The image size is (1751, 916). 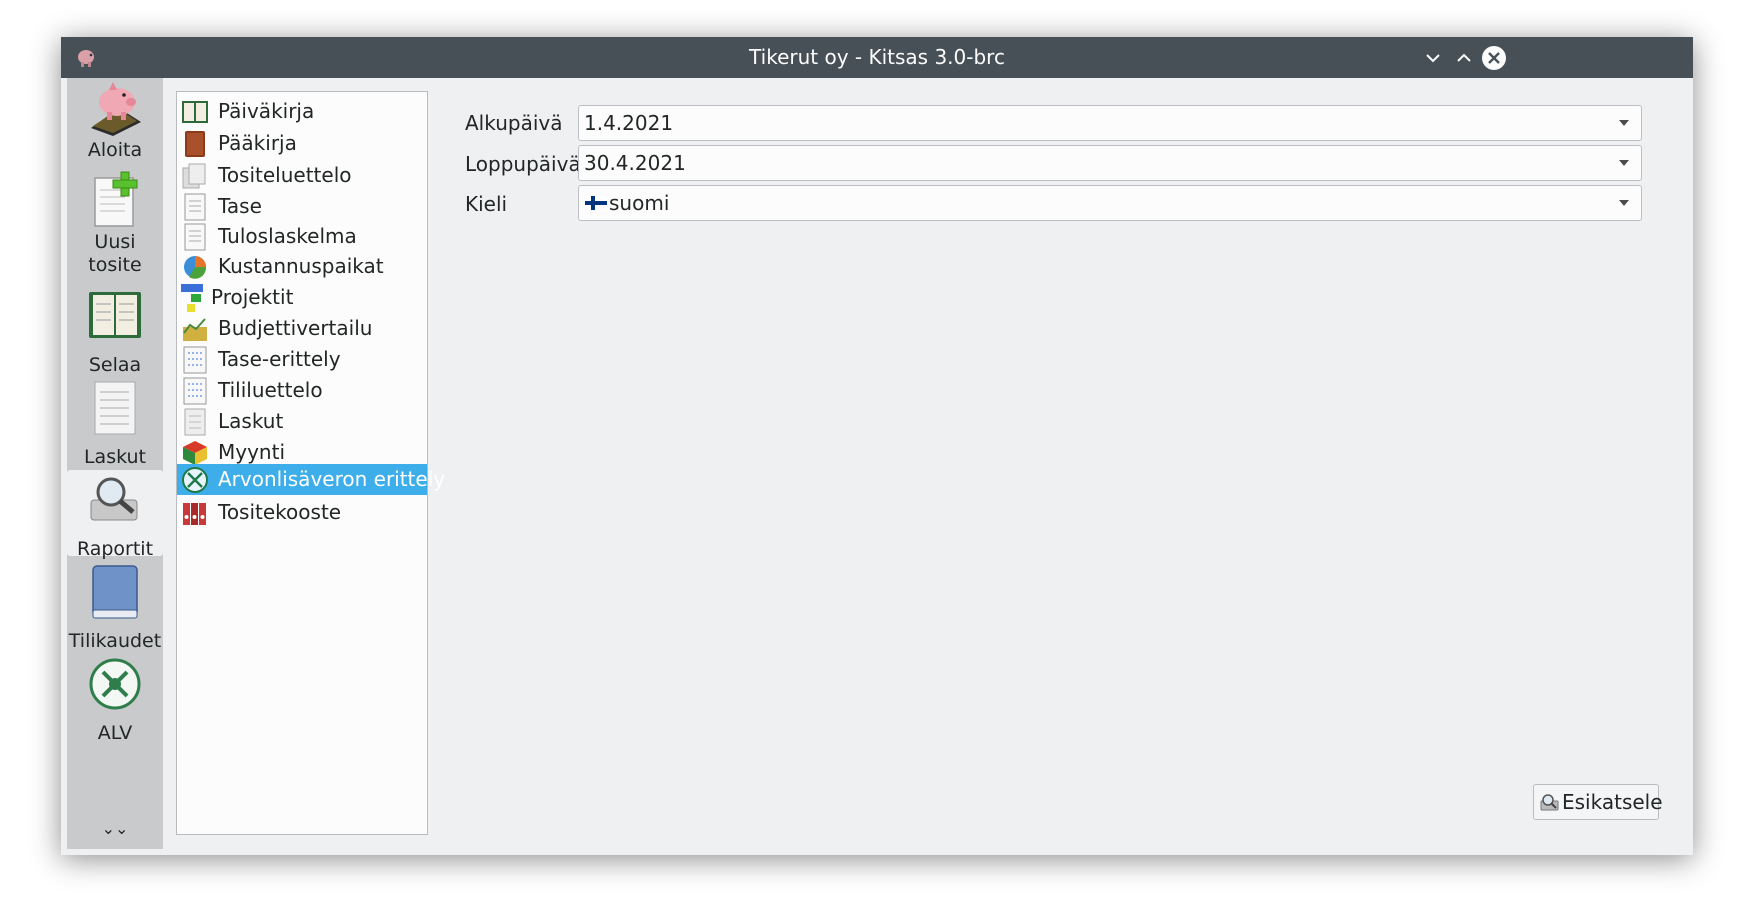 I want to click on report-item-projektit: Projektit, so click(x=302, y=297).